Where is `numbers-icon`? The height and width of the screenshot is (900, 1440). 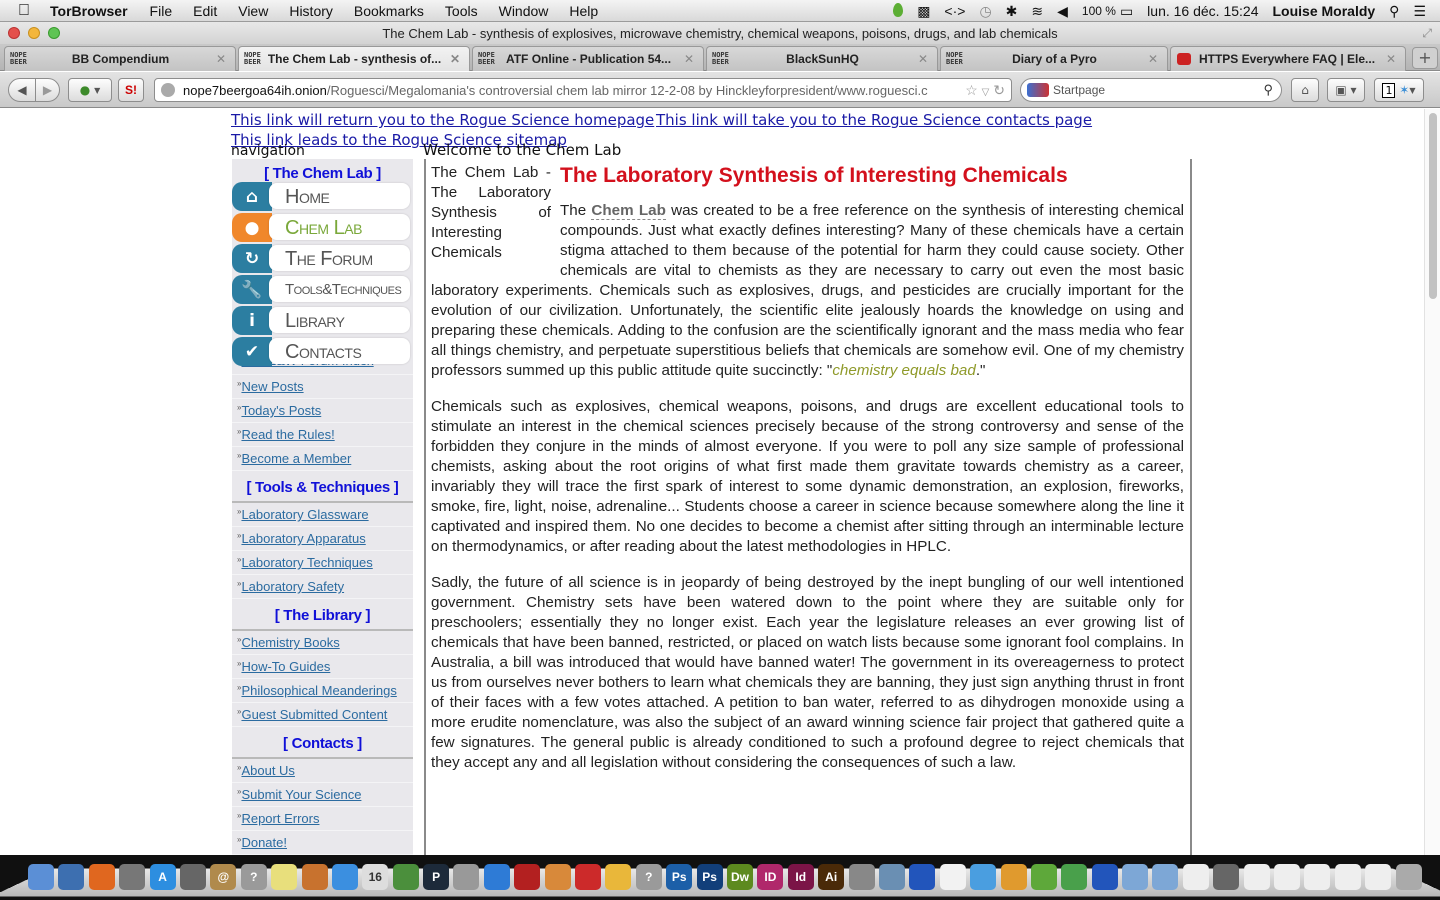
numbers-icon is located at coordinates (405, 877).